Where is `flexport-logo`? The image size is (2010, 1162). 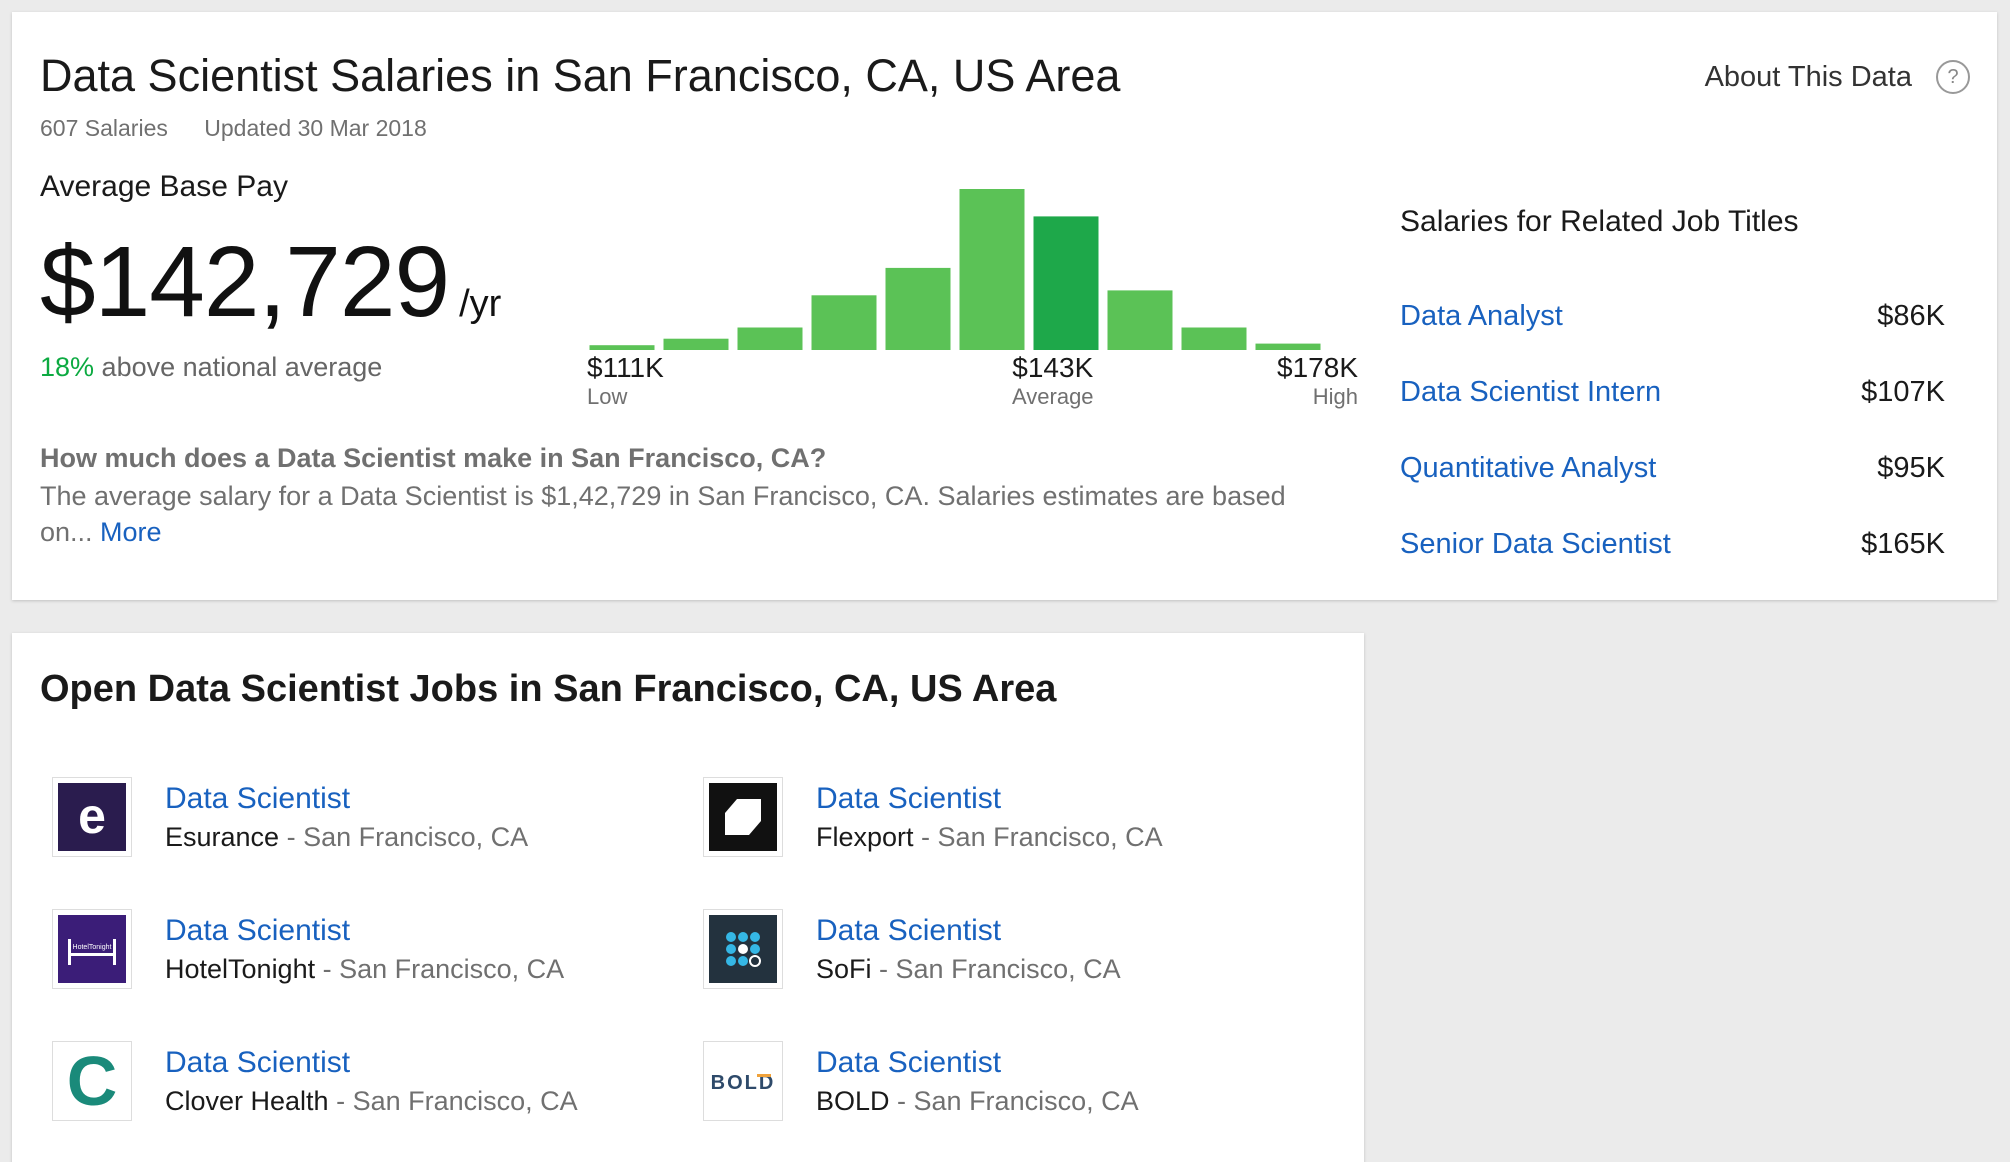 flexport-logo is located at coordinates (743, 817).